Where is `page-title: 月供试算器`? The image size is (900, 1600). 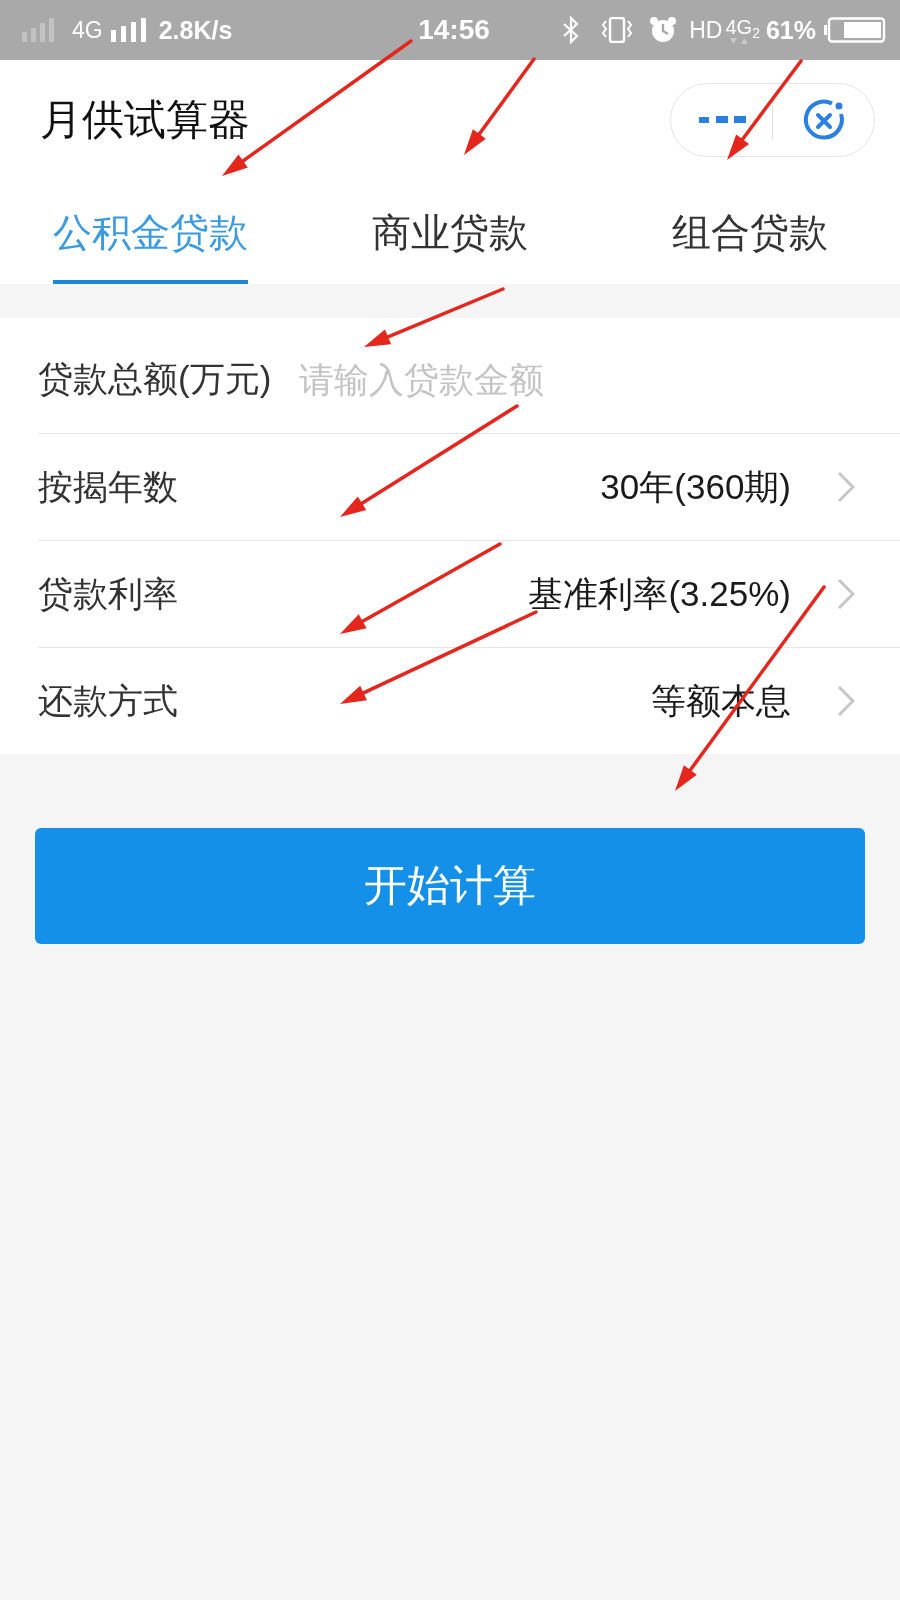 page-title: 月供试算器 is located at coordinates (145, 120).